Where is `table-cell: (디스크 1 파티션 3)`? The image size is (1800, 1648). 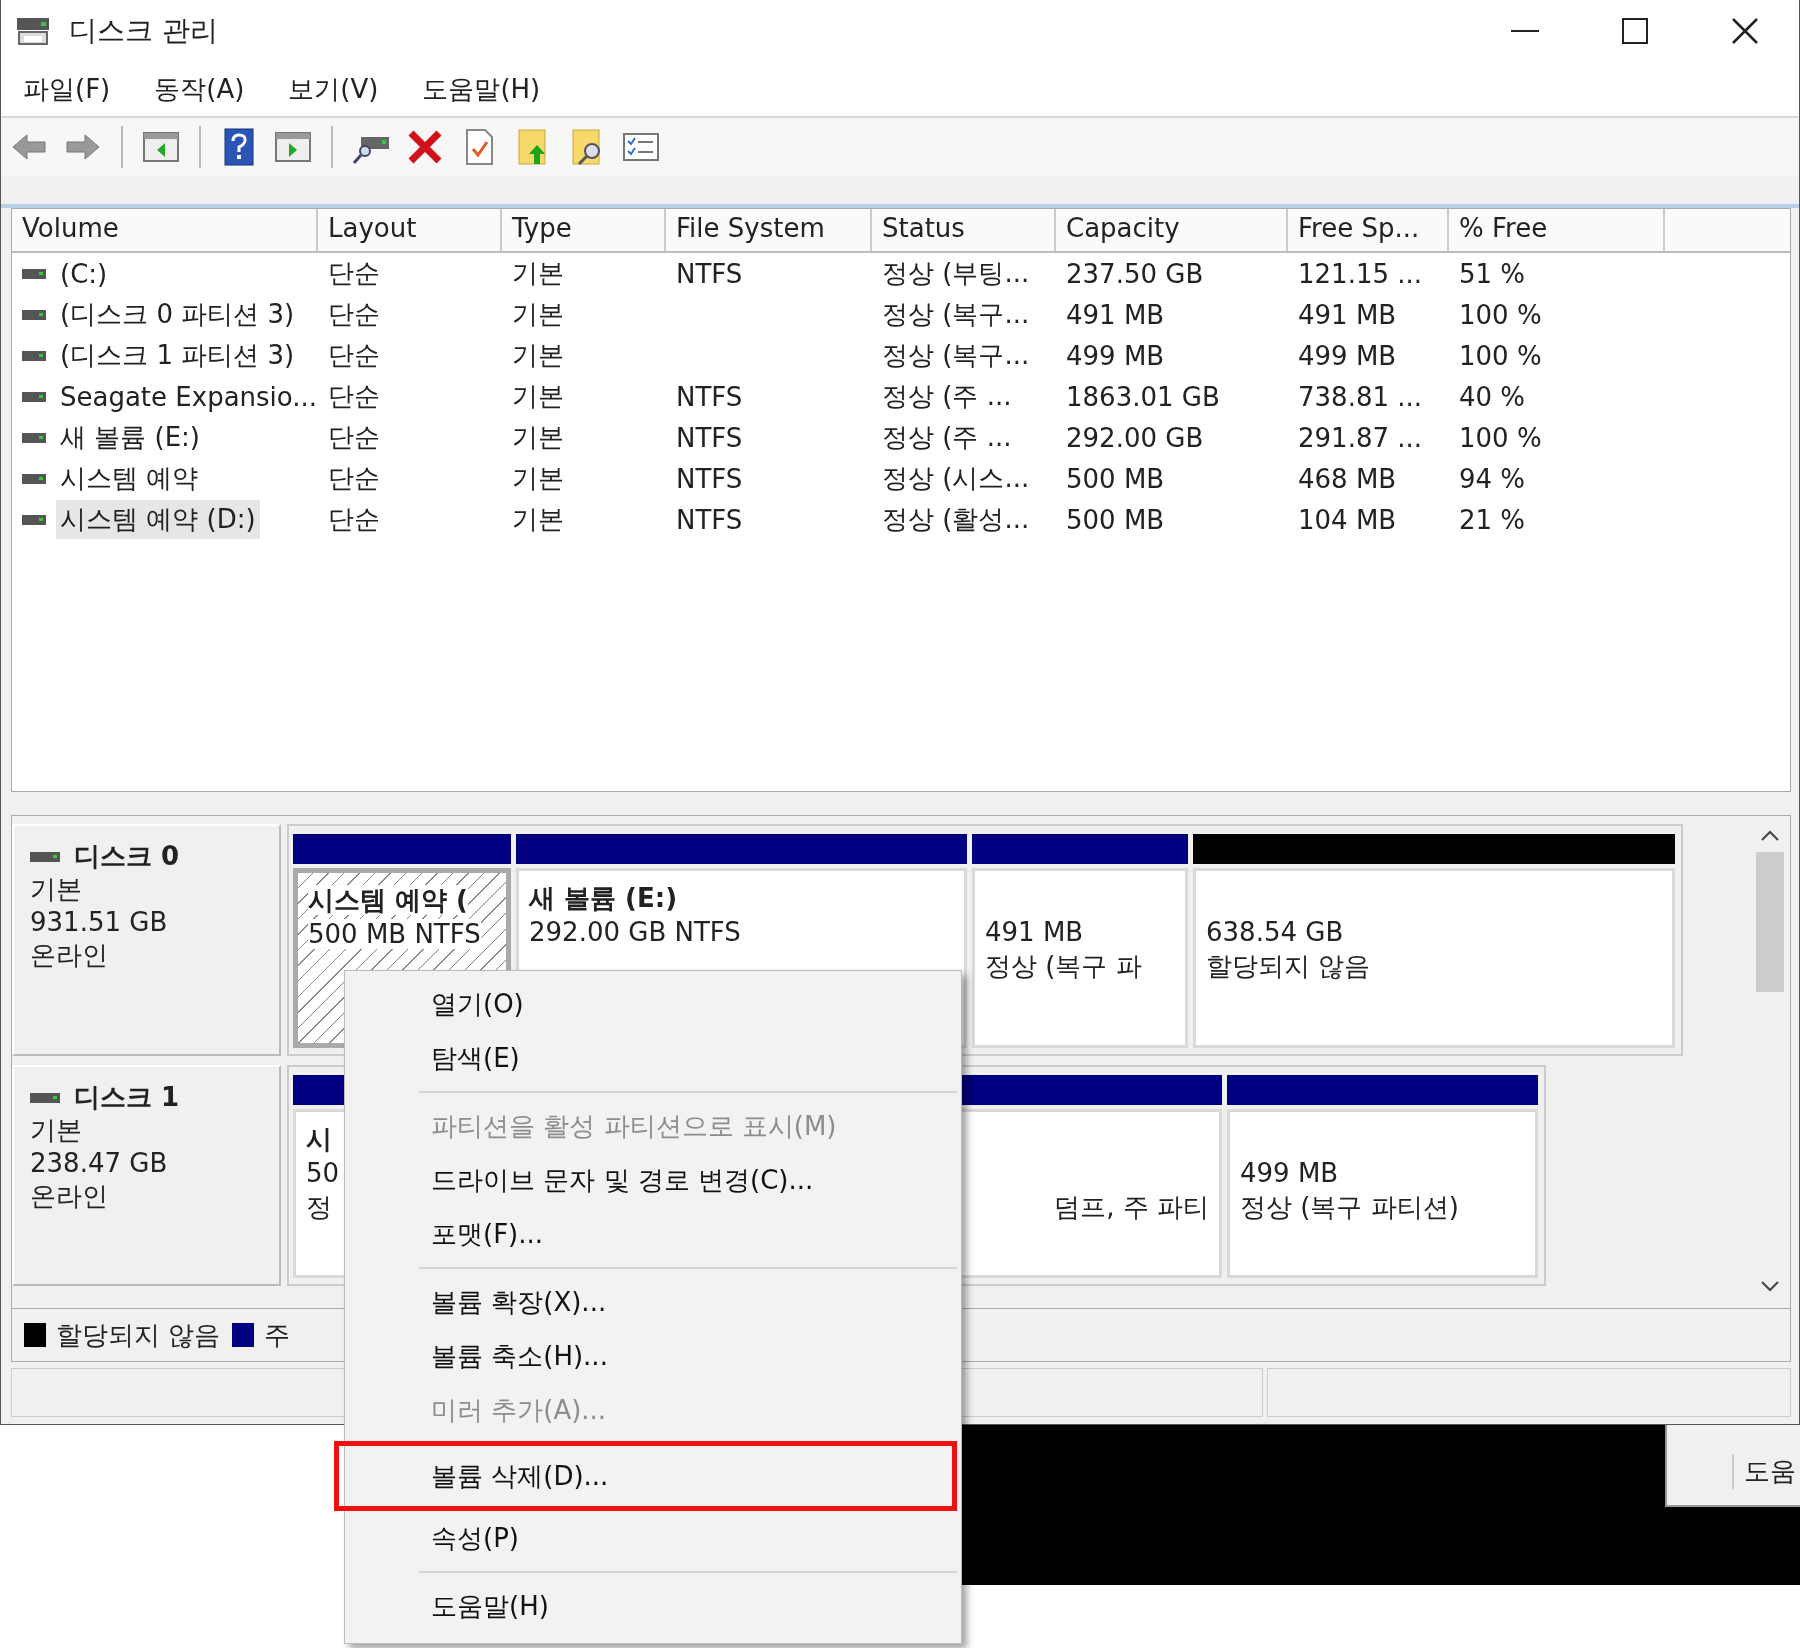 table-cell: (디스크 1 파티션 3) is located at coordinates (177, 355).